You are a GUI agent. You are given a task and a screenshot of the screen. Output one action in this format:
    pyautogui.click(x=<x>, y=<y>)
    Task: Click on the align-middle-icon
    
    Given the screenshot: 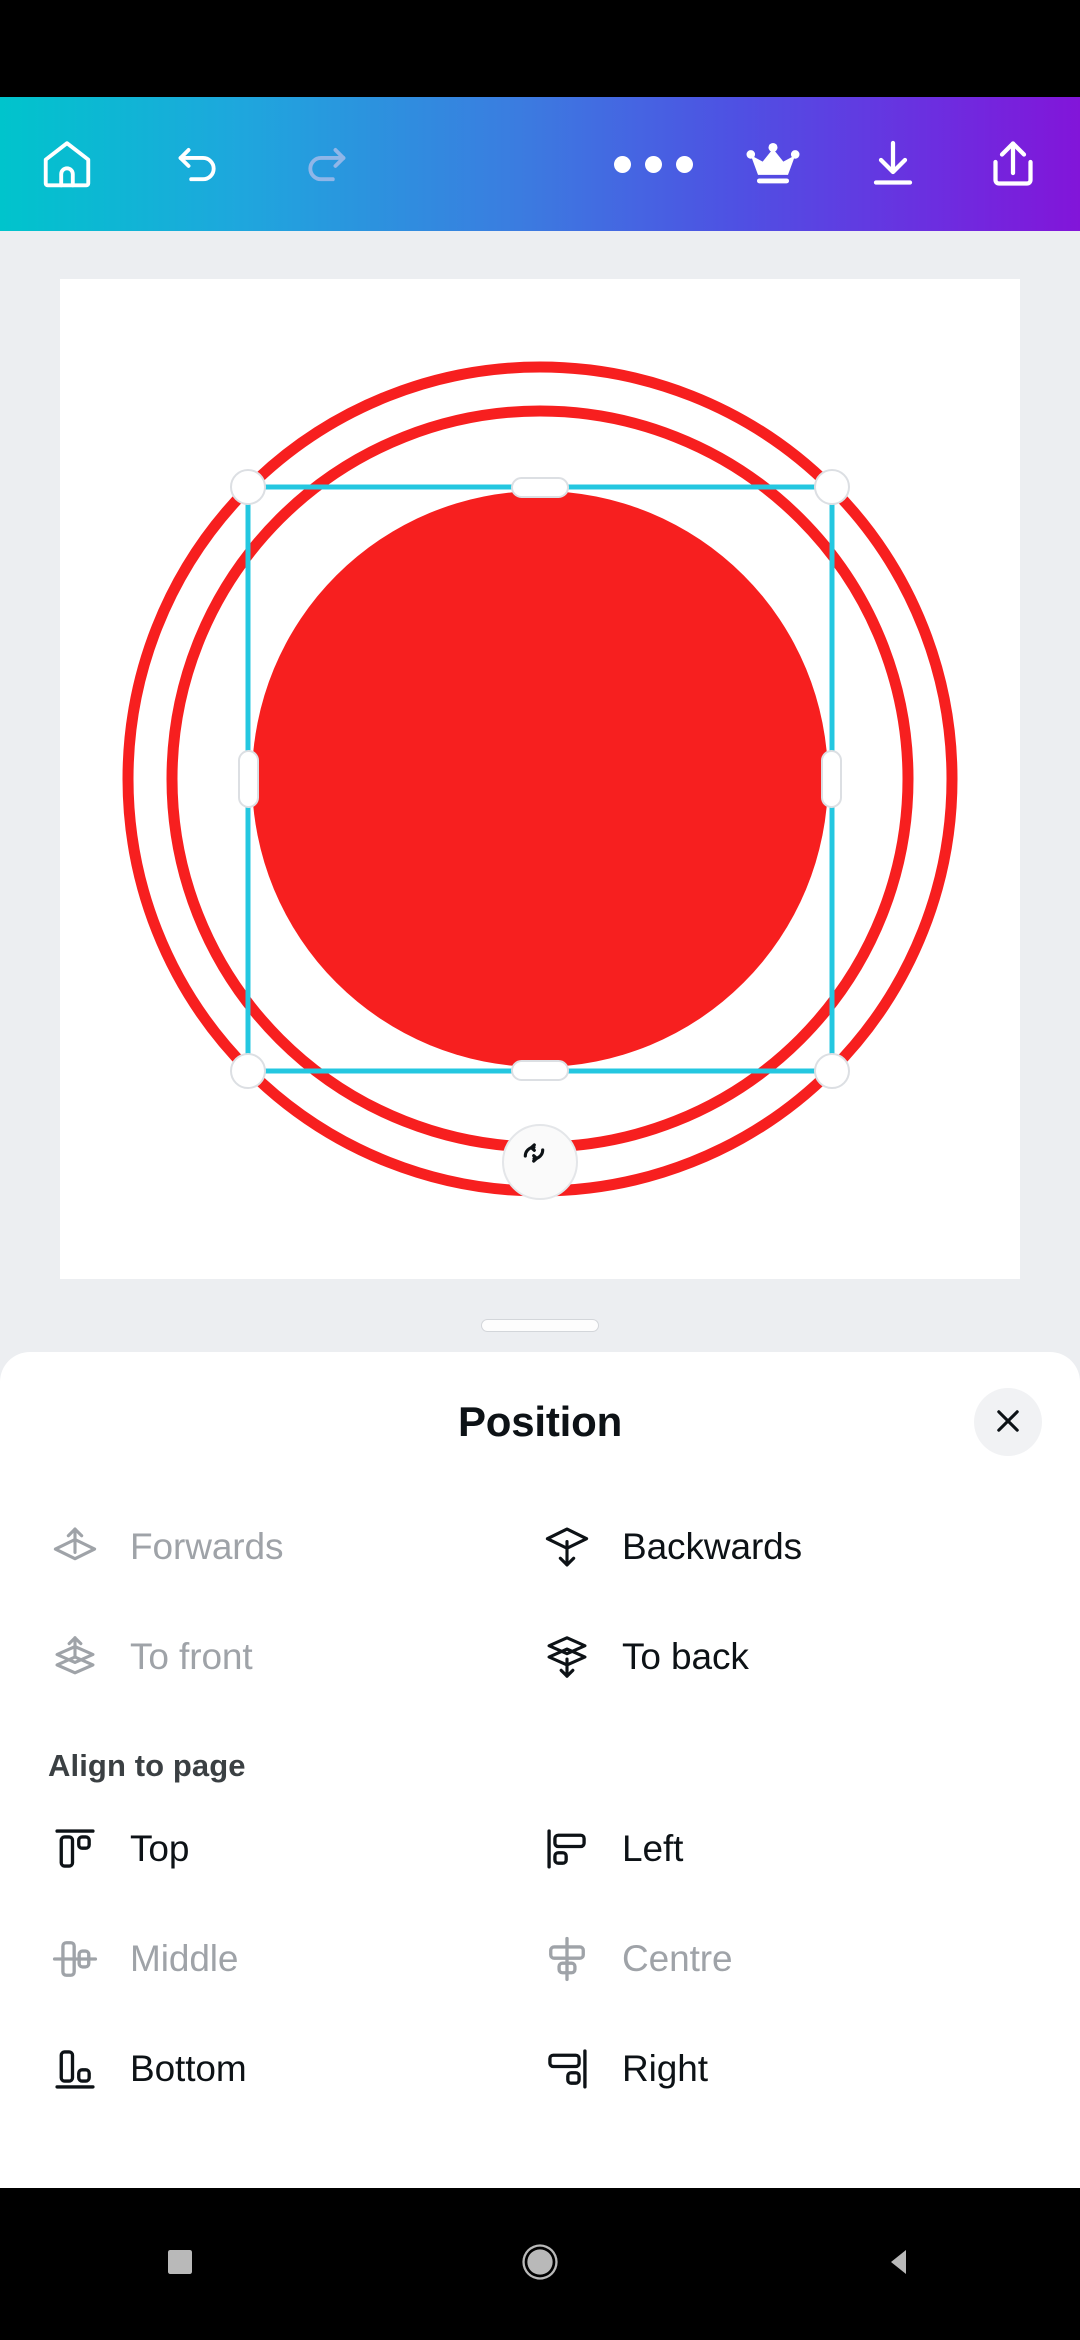 What is the action you would take?
    pyautogui.click(x=75, y=1959)
    